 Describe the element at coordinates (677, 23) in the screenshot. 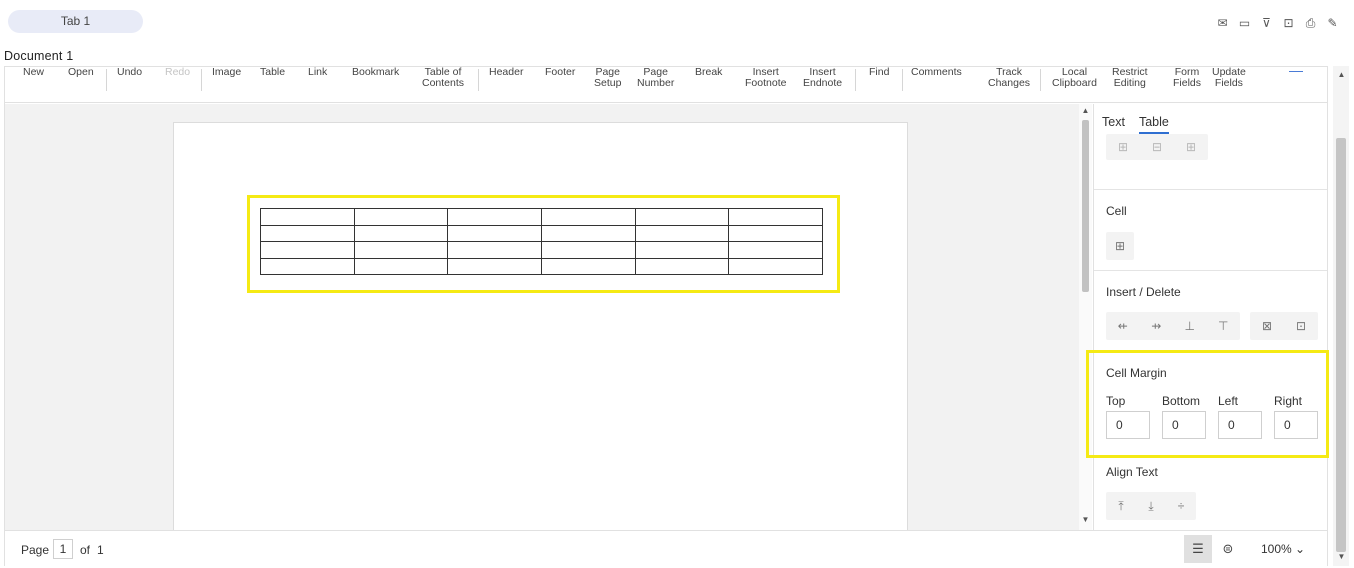

I see `top-bar: Tab 1 ✉ ▭ ⊽ ⊡ ⎙ ✎` at that location.